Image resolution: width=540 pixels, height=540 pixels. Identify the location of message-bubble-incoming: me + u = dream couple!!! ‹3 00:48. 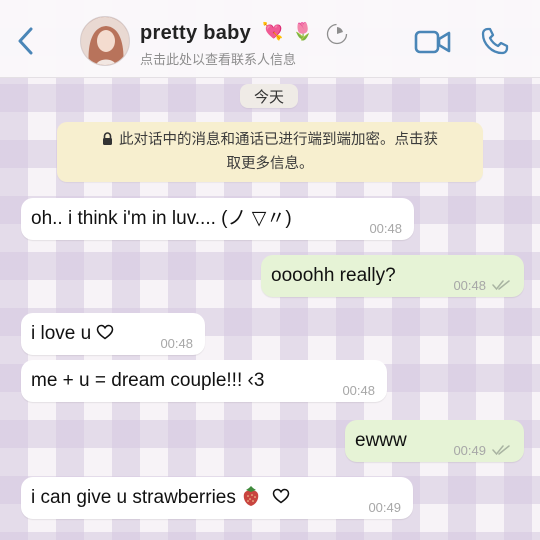
(204, 381).